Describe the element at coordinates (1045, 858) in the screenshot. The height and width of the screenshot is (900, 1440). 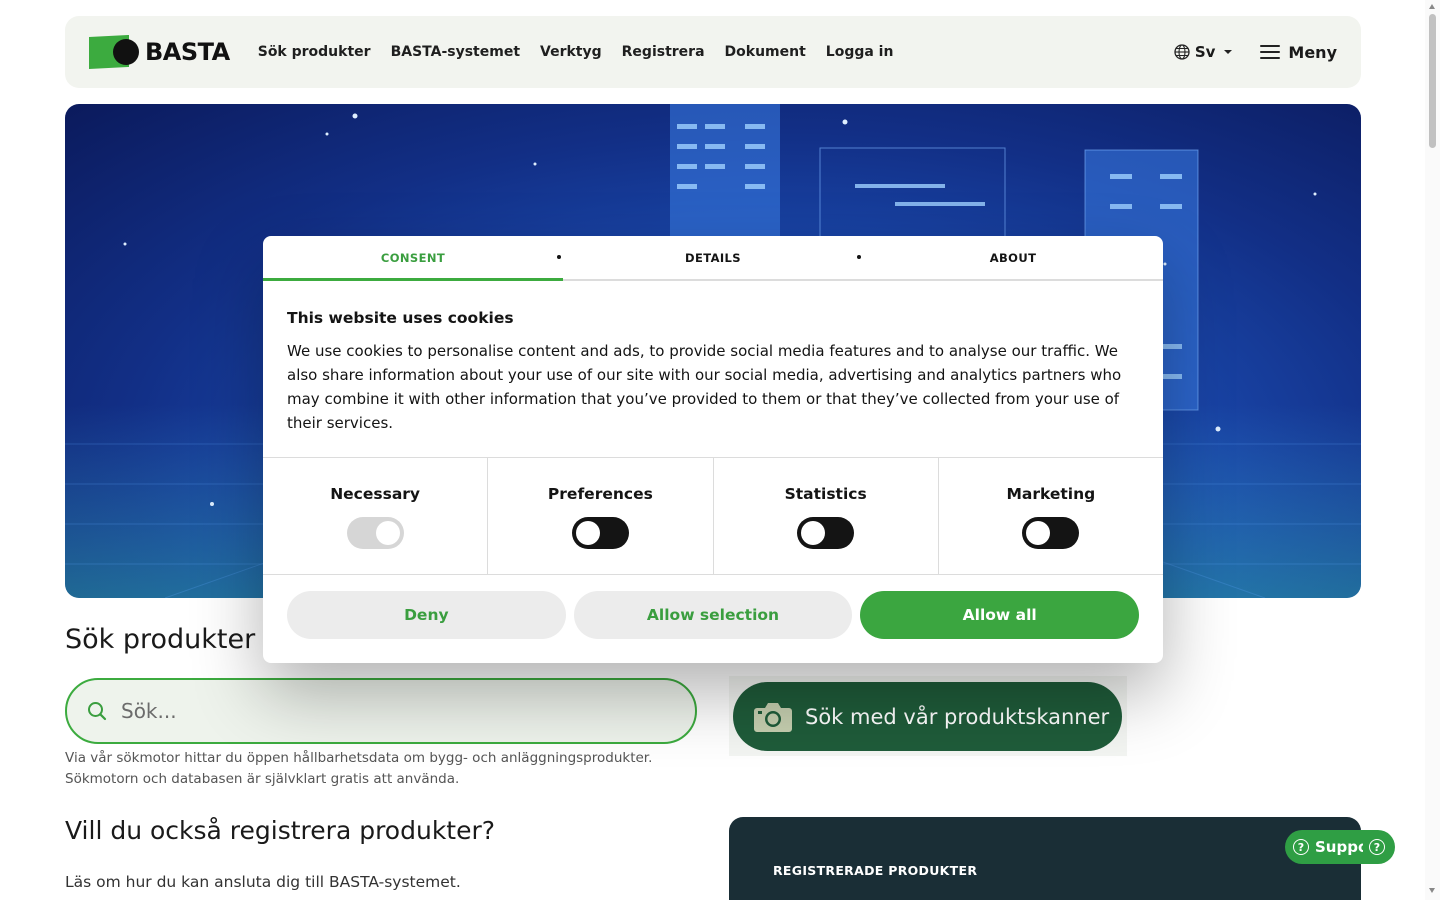
I see `registered-products-card: REGISTRERADE PRODUKTER` at that location.